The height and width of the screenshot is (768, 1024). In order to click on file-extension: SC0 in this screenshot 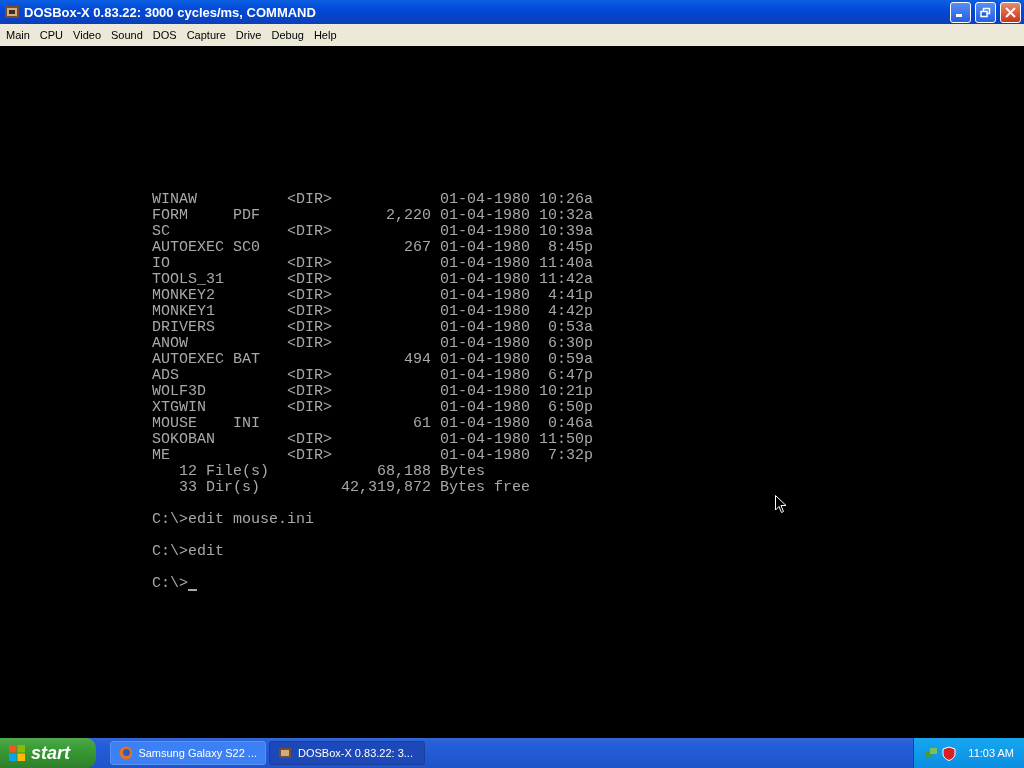, I will do `click(246, 247)`.